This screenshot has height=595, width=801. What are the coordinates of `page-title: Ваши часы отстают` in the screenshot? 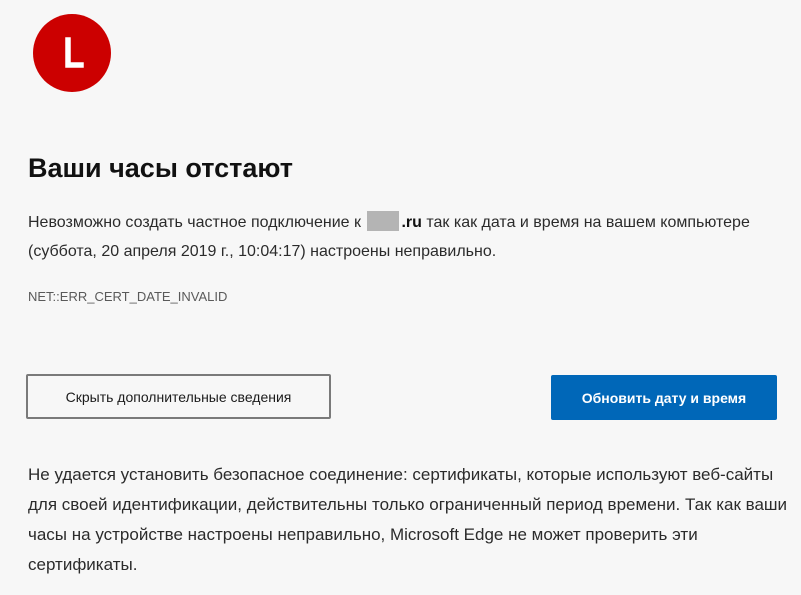 It's located at (160, 168).